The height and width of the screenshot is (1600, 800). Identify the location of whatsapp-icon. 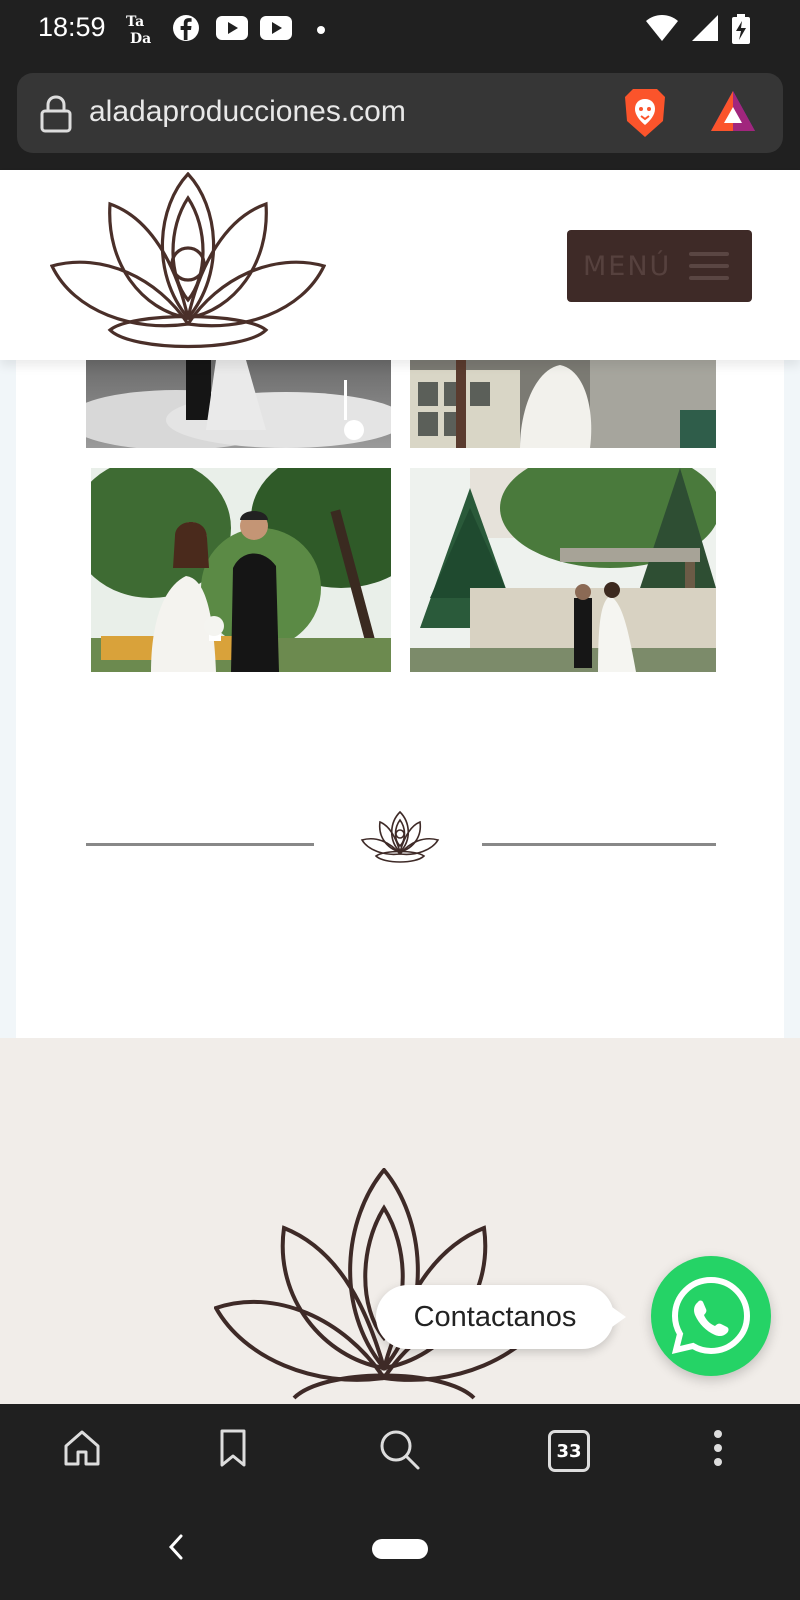
(711, 1315).